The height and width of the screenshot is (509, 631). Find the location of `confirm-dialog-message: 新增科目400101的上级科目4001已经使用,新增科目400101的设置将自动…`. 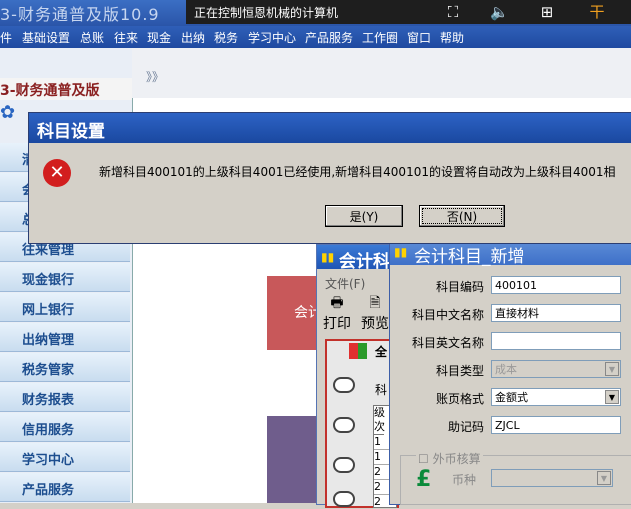

confirm-dialog-message: 新增科目400101的上级科目4001已经使用,新增科目400101的设置将自动… is located at coordinates (357, 172).